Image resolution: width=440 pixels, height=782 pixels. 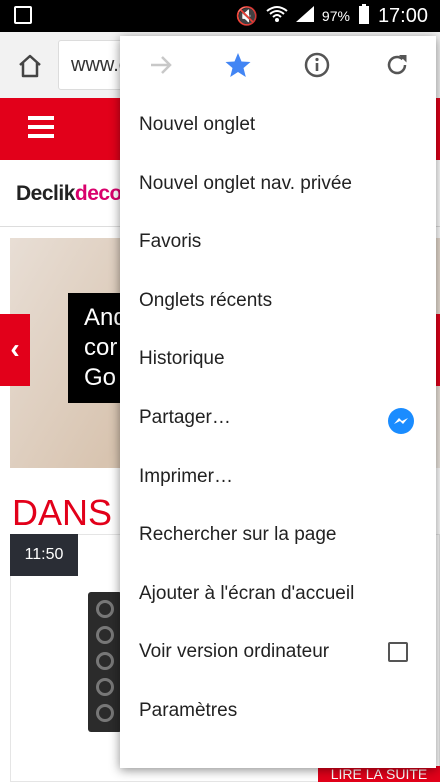 I want to click on menu-item-add-to-home: Ajouter à l'écran d'accueil, so click(x=278, y=594).